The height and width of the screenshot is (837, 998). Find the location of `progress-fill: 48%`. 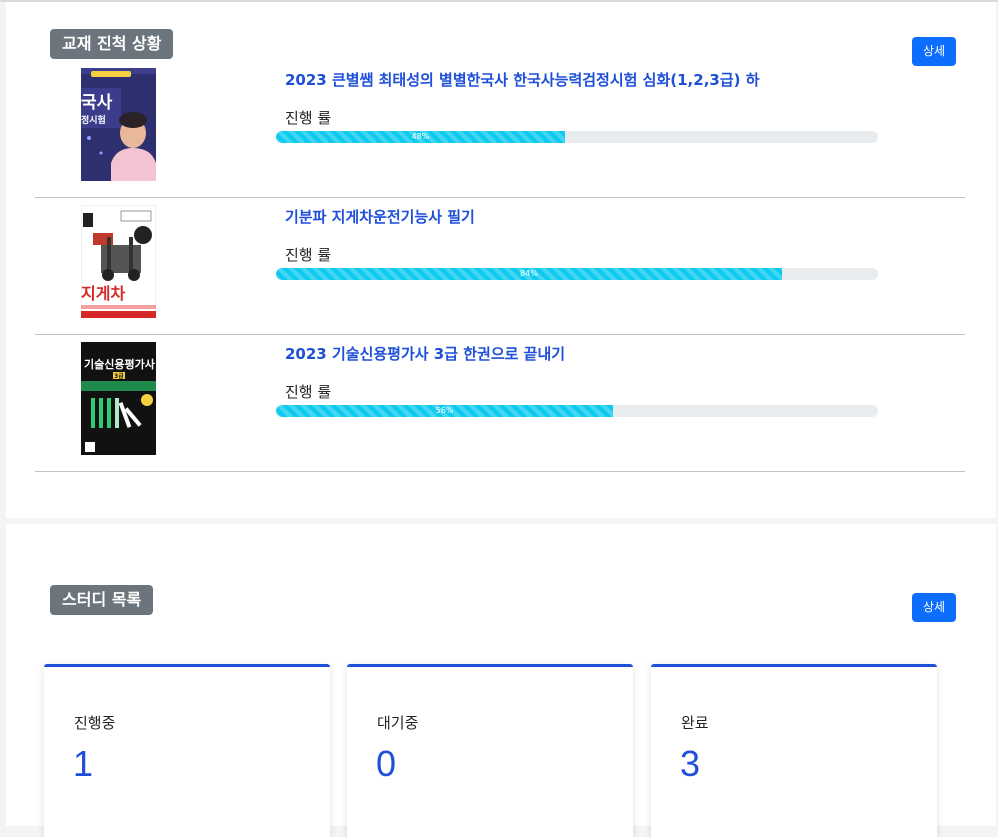

progress-fill: 48% is located at coordinates (420, 137).